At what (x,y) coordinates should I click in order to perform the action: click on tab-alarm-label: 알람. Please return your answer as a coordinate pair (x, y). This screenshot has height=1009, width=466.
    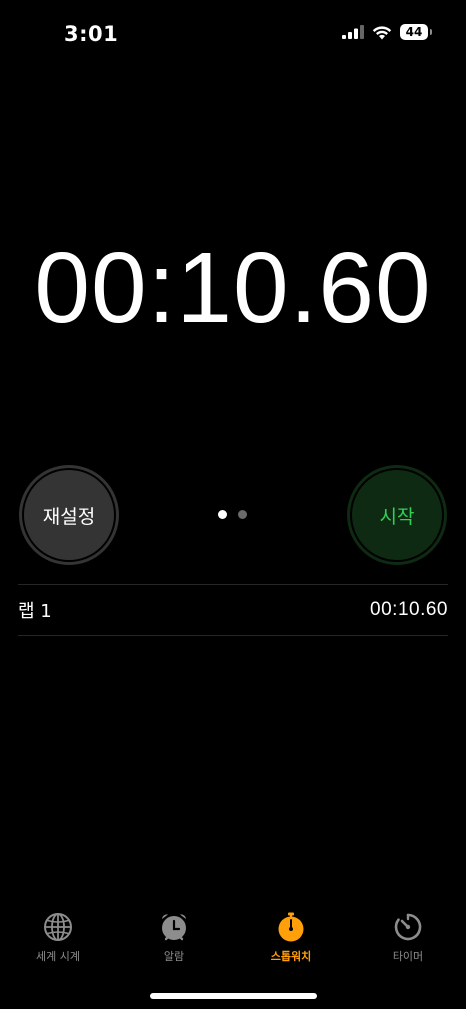
    Looking at the image, I should click on (174, 956).